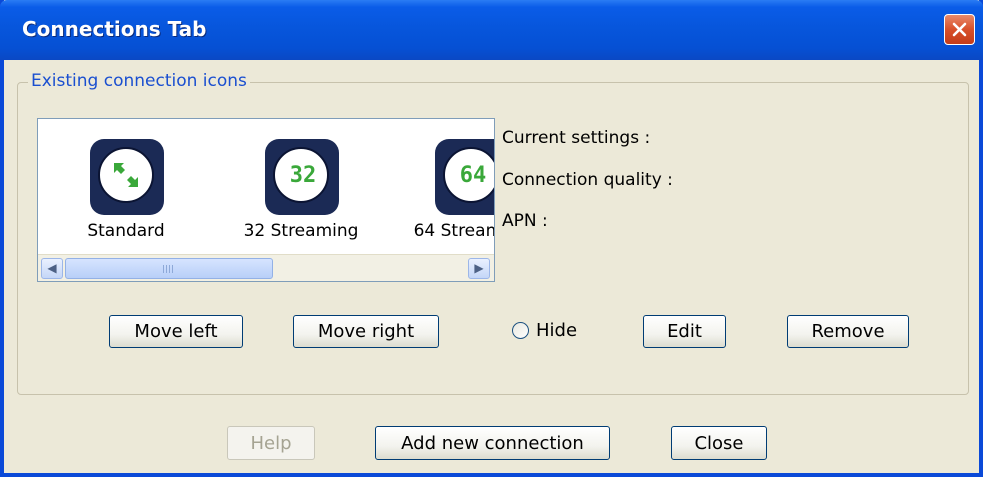 This screenshot has height=477, width=983. I want to click on scroll-left-button: ◀, so click(52, 268).